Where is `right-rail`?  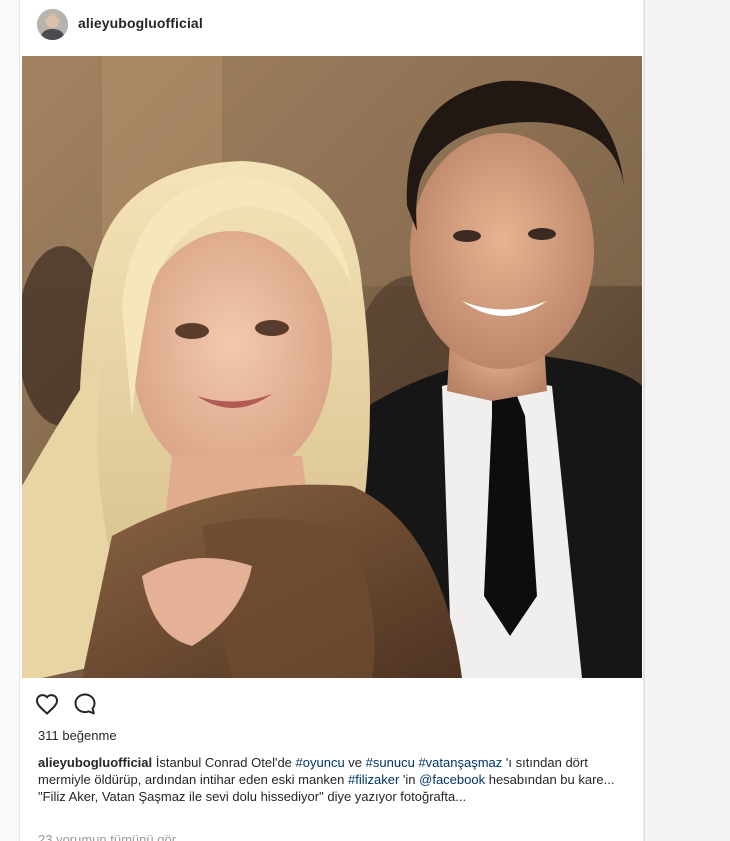
right-rail is located at coordinates (687, 420).